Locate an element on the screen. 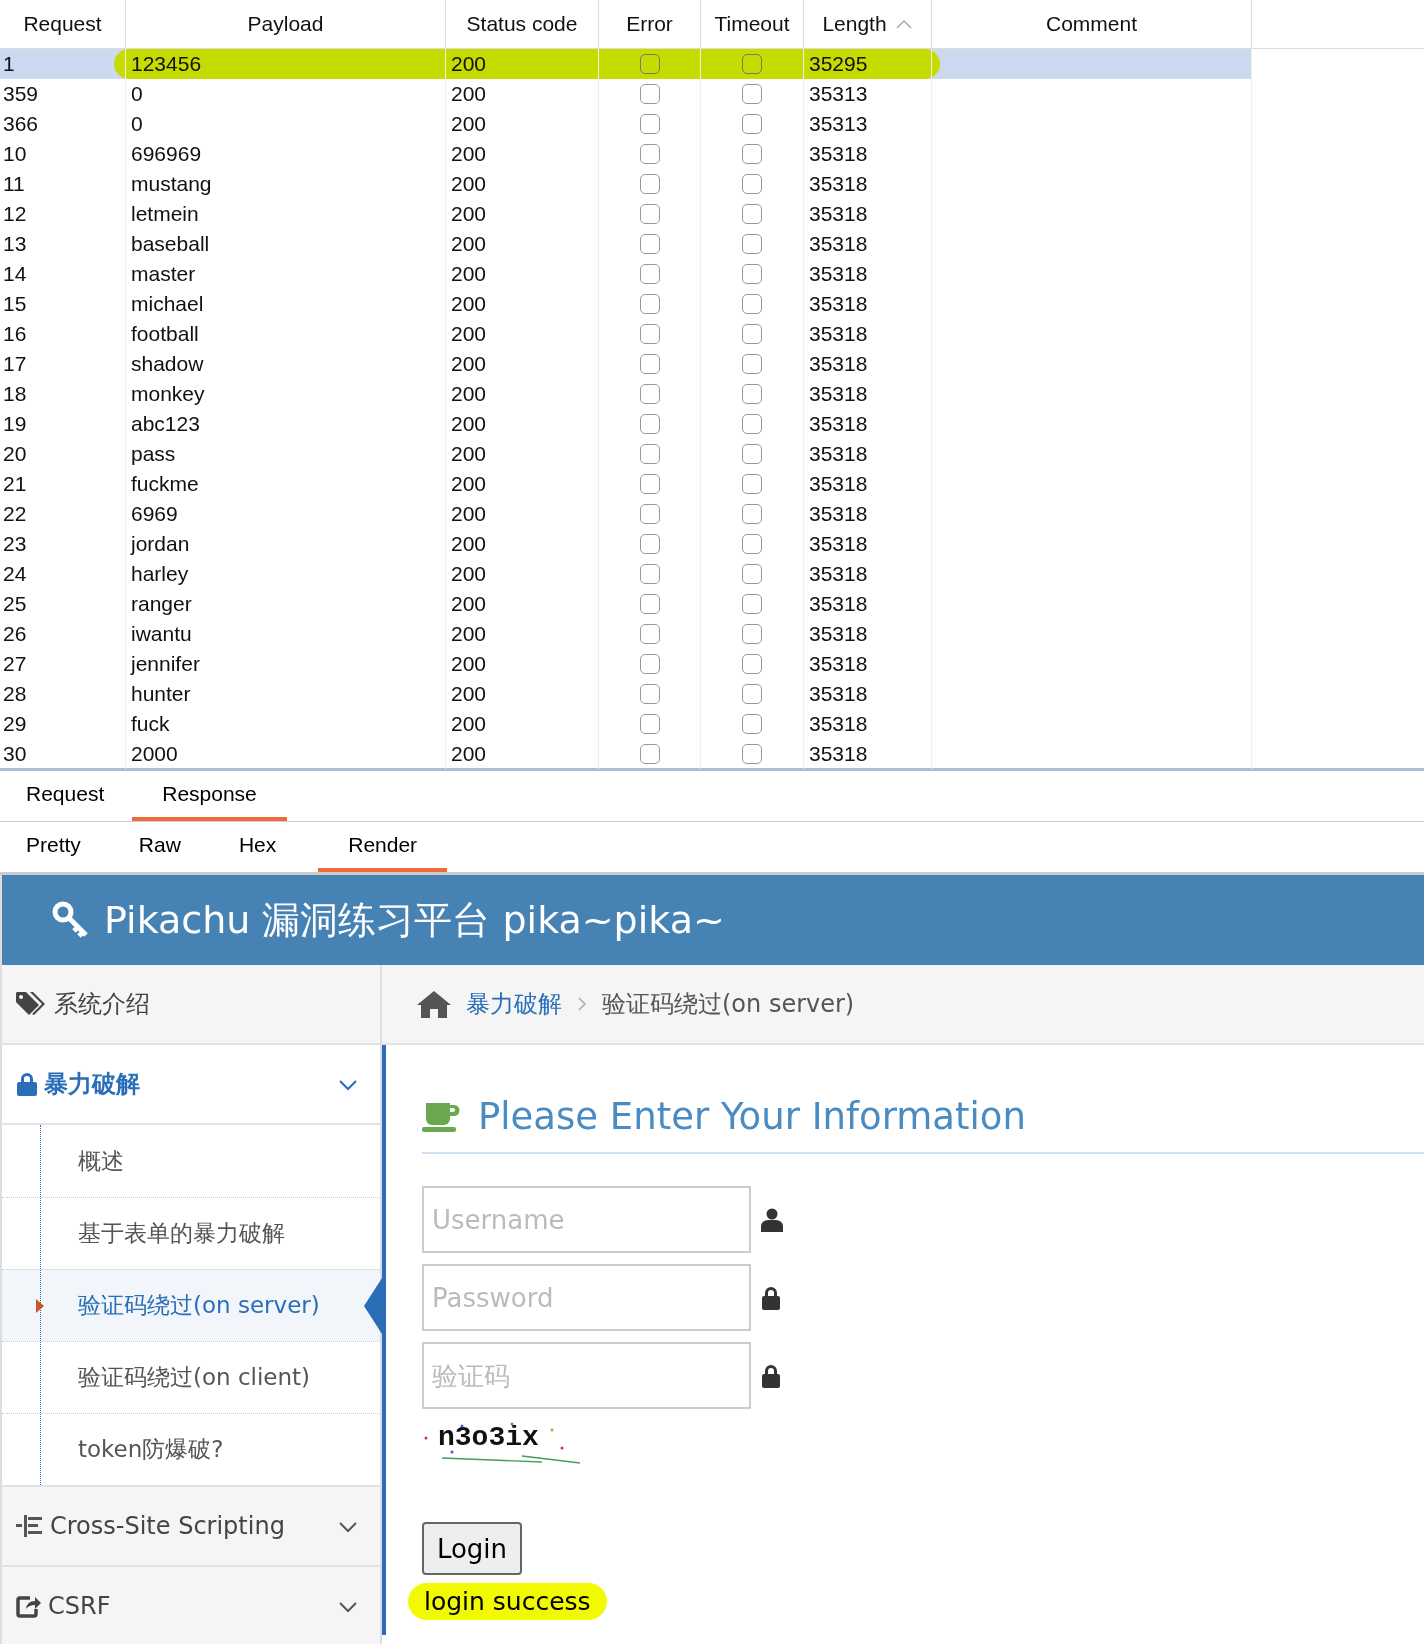 This screenshot has width=1424, height=1644. table-cell: ranger is located at coordinates (286, 604).